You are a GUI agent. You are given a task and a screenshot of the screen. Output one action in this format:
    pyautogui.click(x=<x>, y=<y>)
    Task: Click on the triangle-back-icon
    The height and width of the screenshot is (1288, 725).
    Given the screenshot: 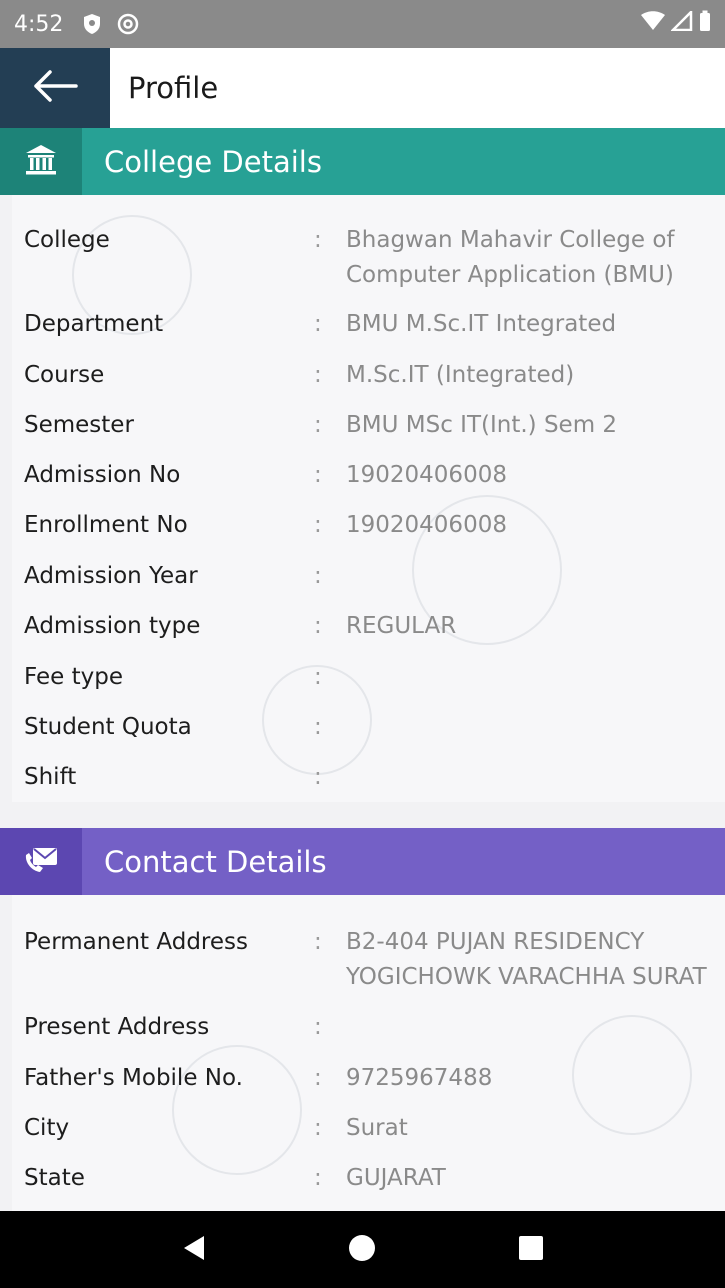 What is the action you would take?
    pyautogui.click(x=194, y=1250)
    